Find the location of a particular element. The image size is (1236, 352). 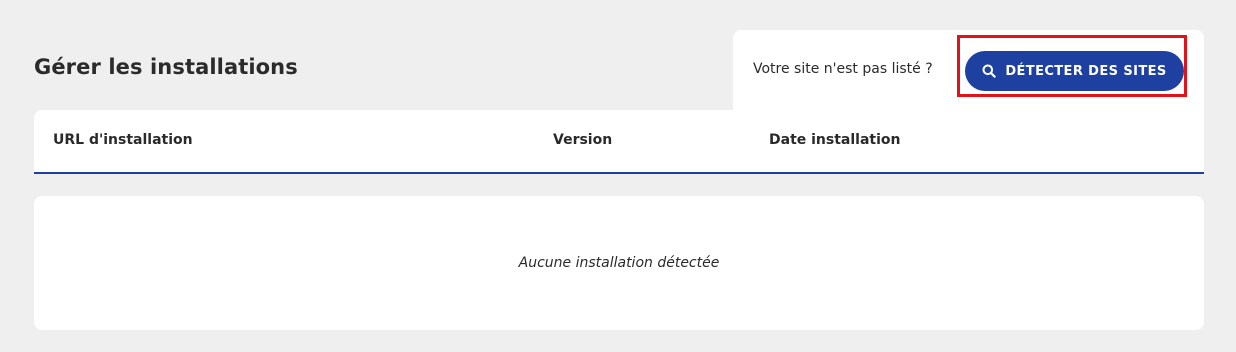

detect-sites-button: DÉTECTER DES SITES is located at coordinates (1074, 71).